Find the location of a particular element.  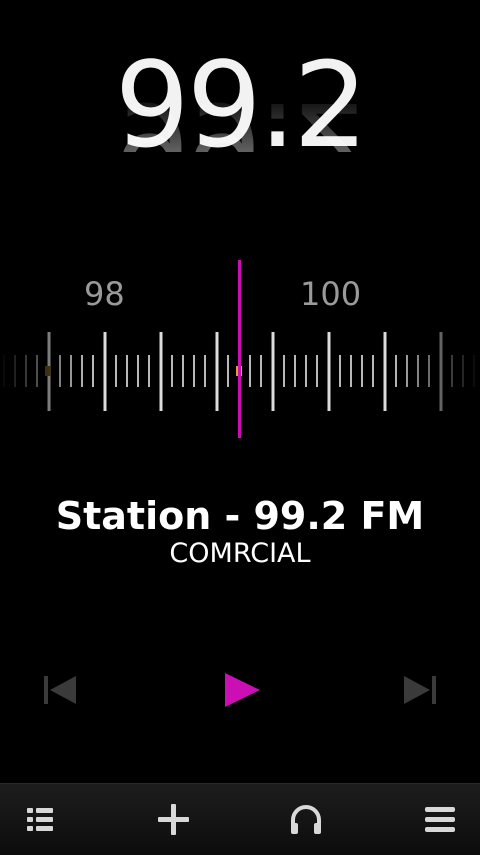

add-icon is located at coordinates (173, 819).